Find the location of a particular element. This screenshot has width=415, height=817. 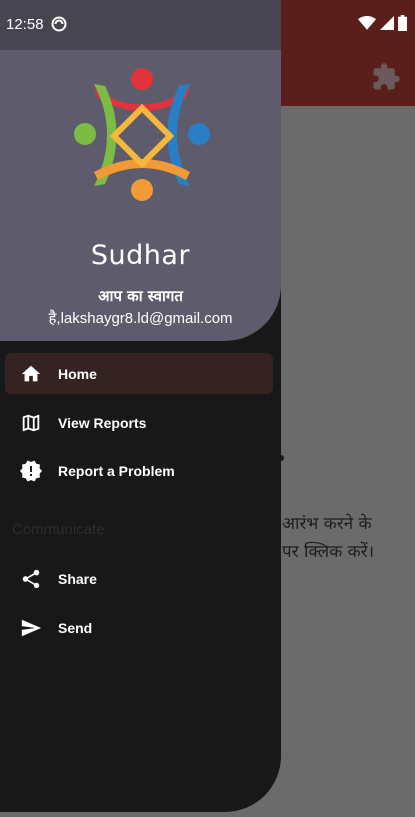

puzzle-icon is located at coordinates (386, 77).